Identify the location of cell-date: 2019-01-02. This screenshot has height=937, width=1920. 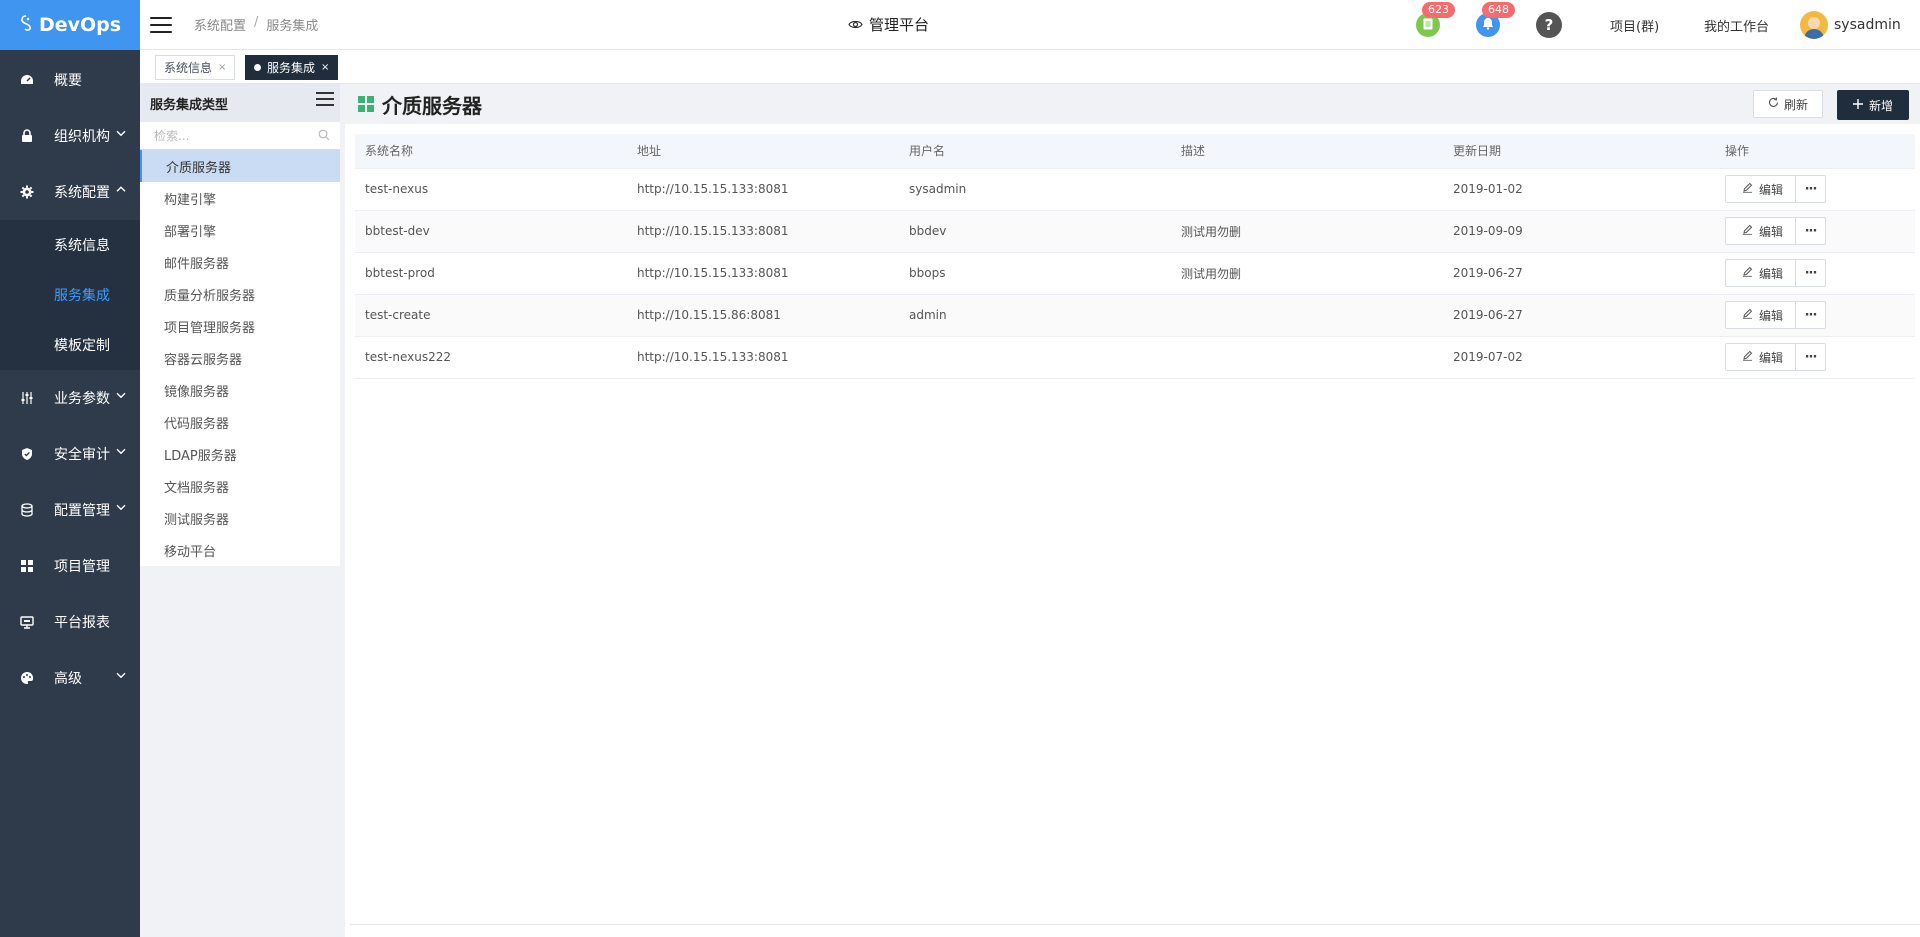
(1579, 189).